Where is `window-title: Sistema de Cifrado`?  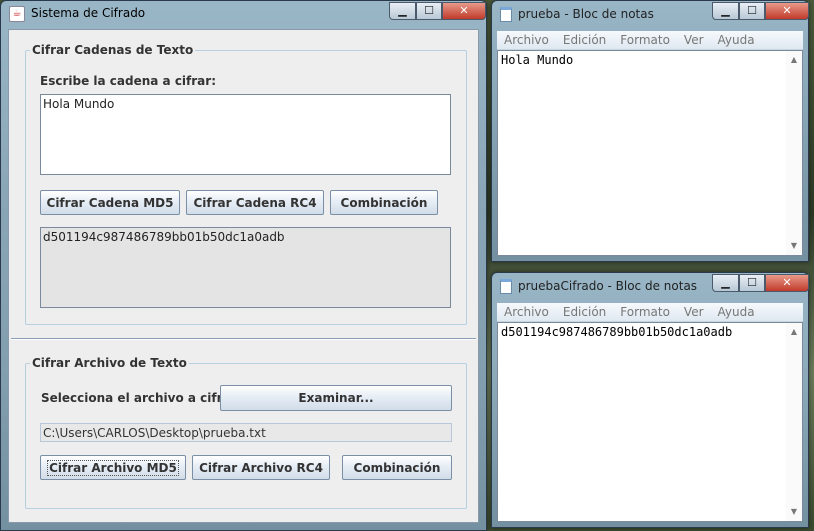 window-title: Sistema de Cifrado is located at coordinates (88, 13).